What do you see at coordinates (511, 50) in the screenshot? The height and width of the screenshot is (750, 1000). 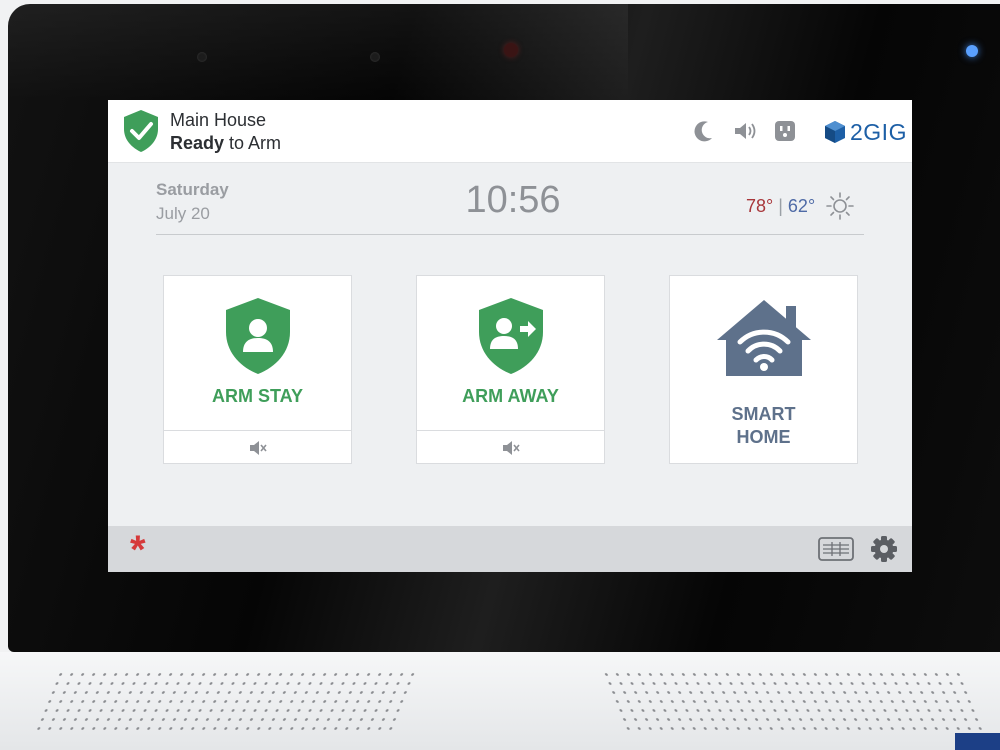 I see `camera-led` at bounding box center [511, 50].